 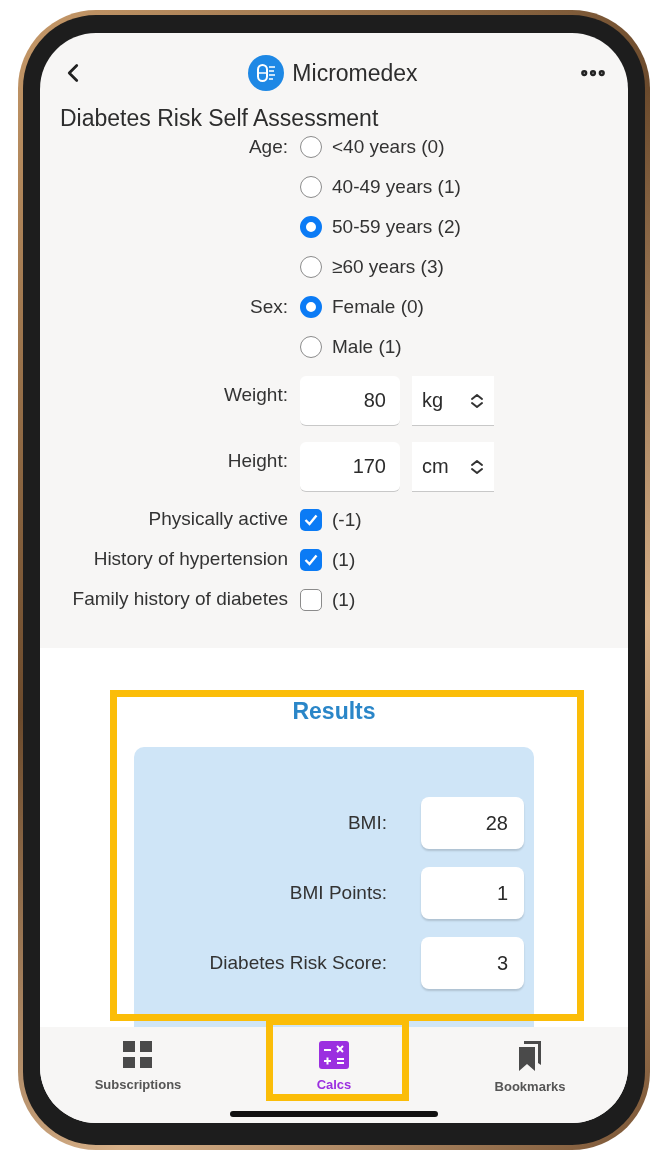 What do you see at coordinates (367, 347) in the screenshot?
I see `option-label: Male (1)` at bounding box center [367, 347].